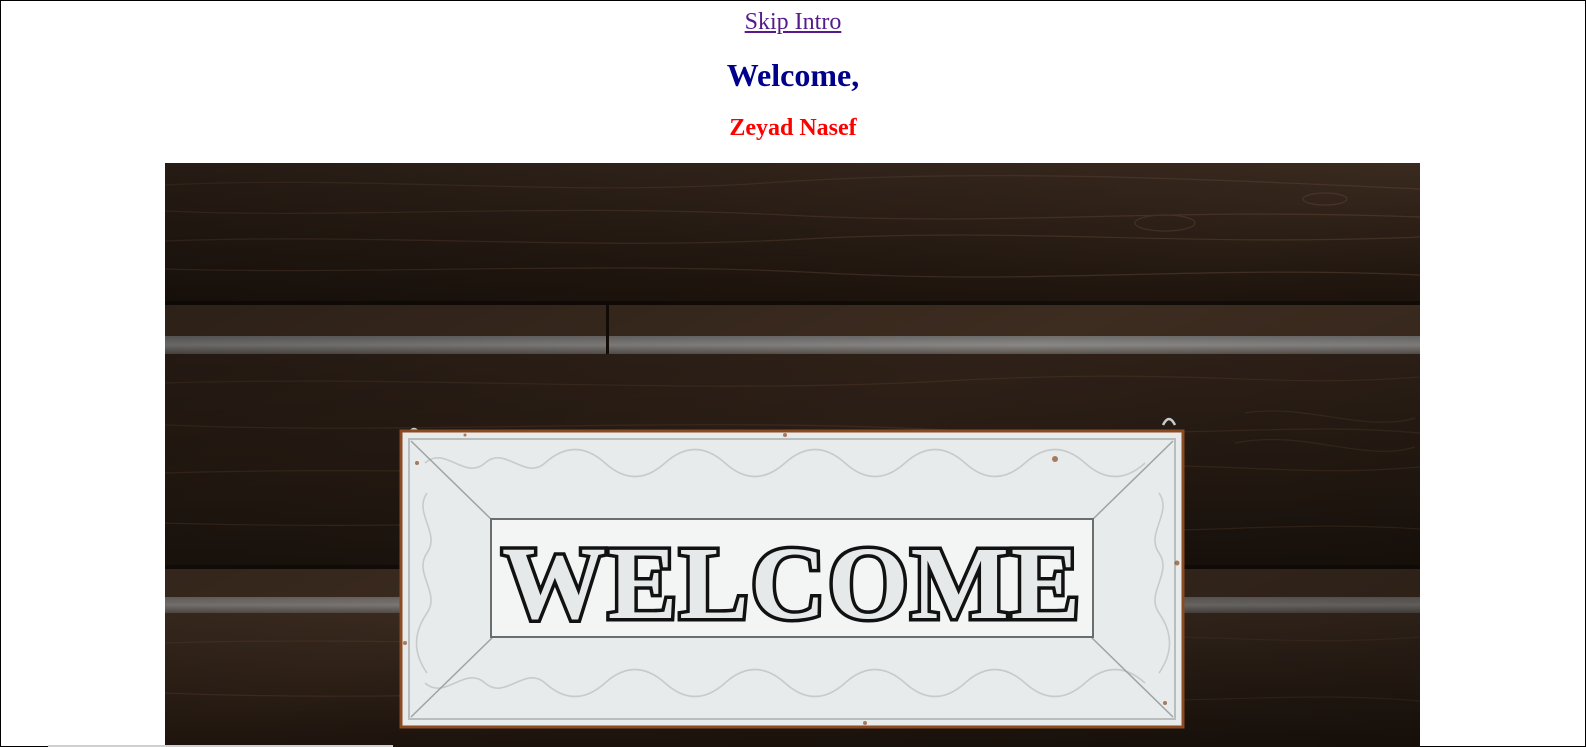  What do you see at coordinates (793, 128) in the screenshot?
I see `user-name-heading: Zeyad Nasef` at bounding box center [793, 128].